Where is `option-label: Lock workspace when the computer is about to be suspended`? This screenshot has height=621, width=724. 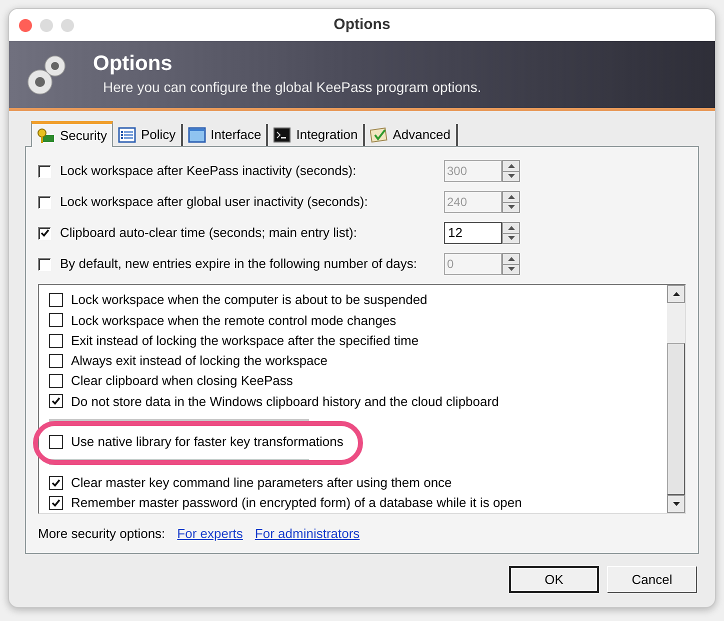 option-label: Lock workspace when the computer is about to be suspended is located at coordinates (249, 300).